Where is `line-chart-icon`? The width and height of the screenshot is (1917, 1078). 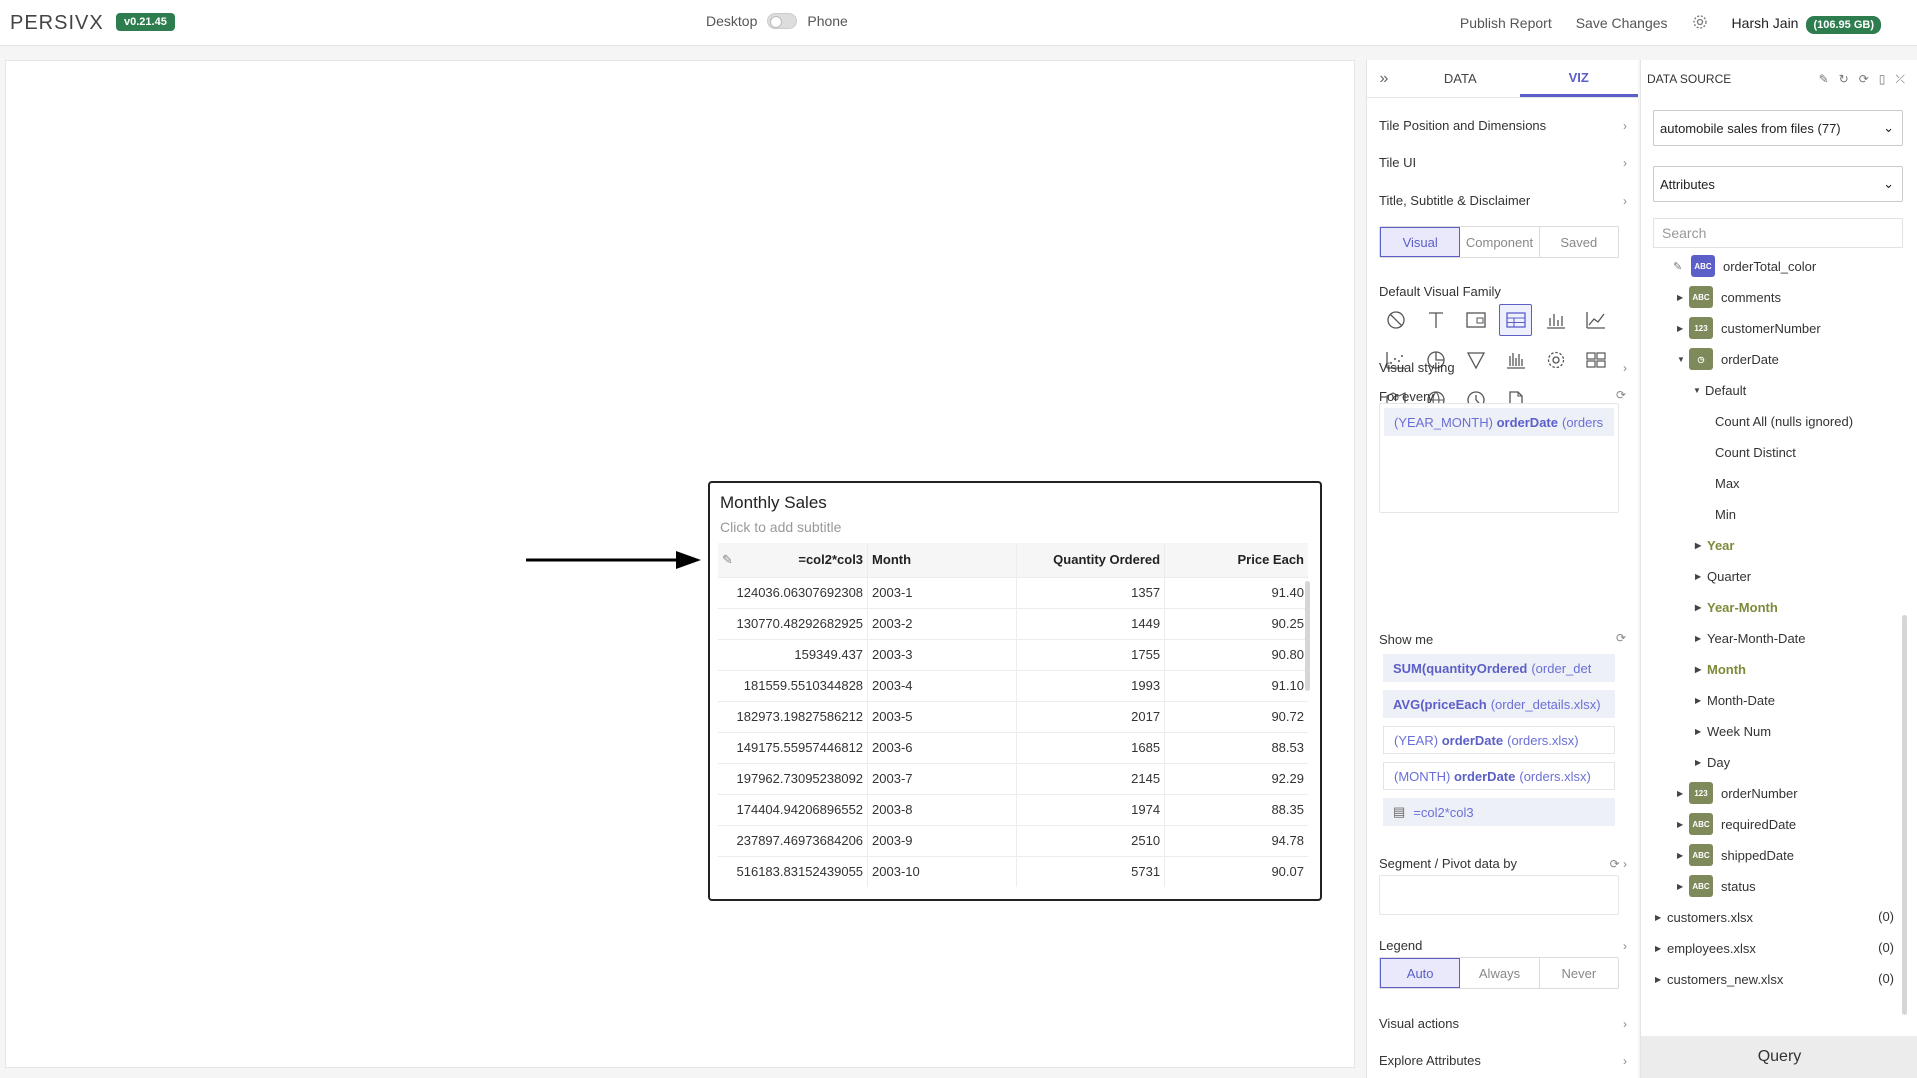
line-chart-icon is located at coordinates (1595, 320).